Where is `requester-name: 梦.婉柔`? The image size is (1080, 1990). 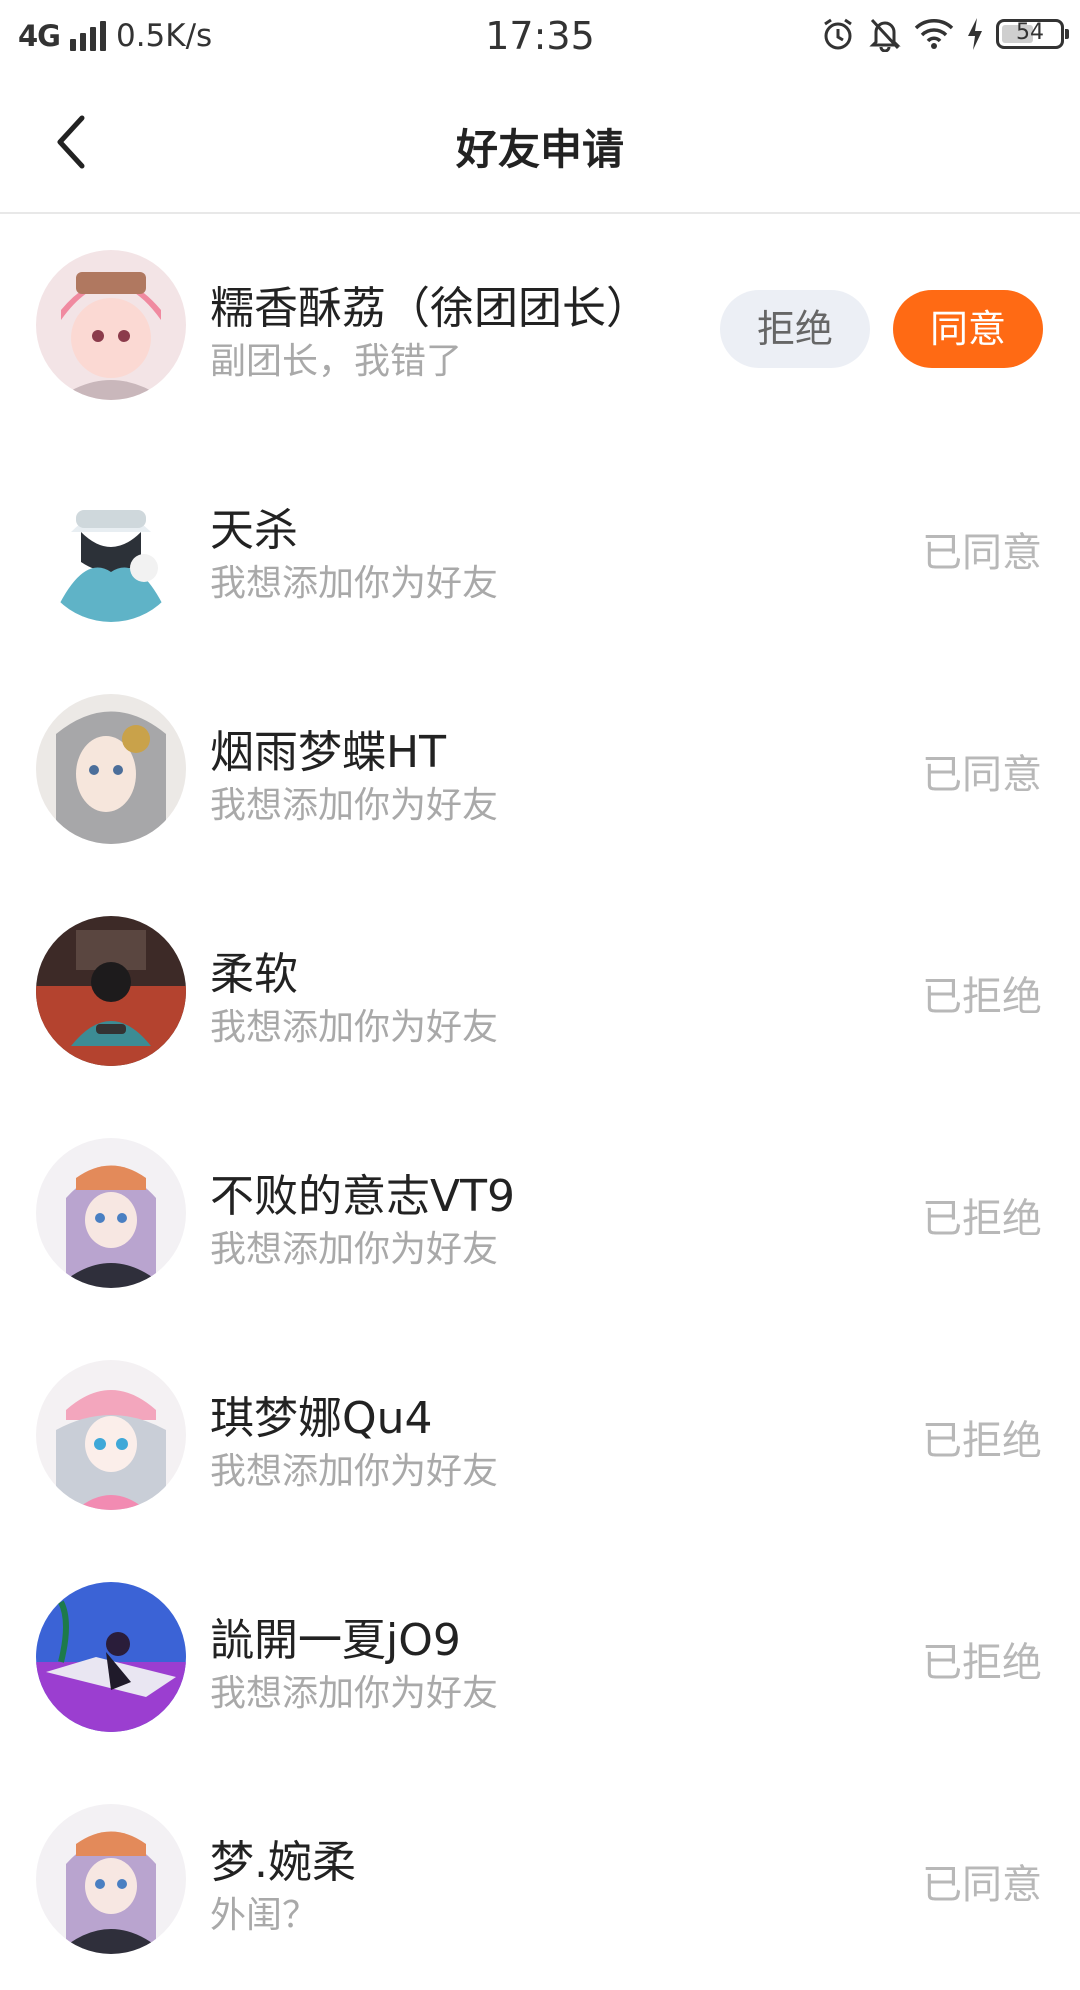
requester-name: 梦.婉柔 is located at coordinates (283, 1862).